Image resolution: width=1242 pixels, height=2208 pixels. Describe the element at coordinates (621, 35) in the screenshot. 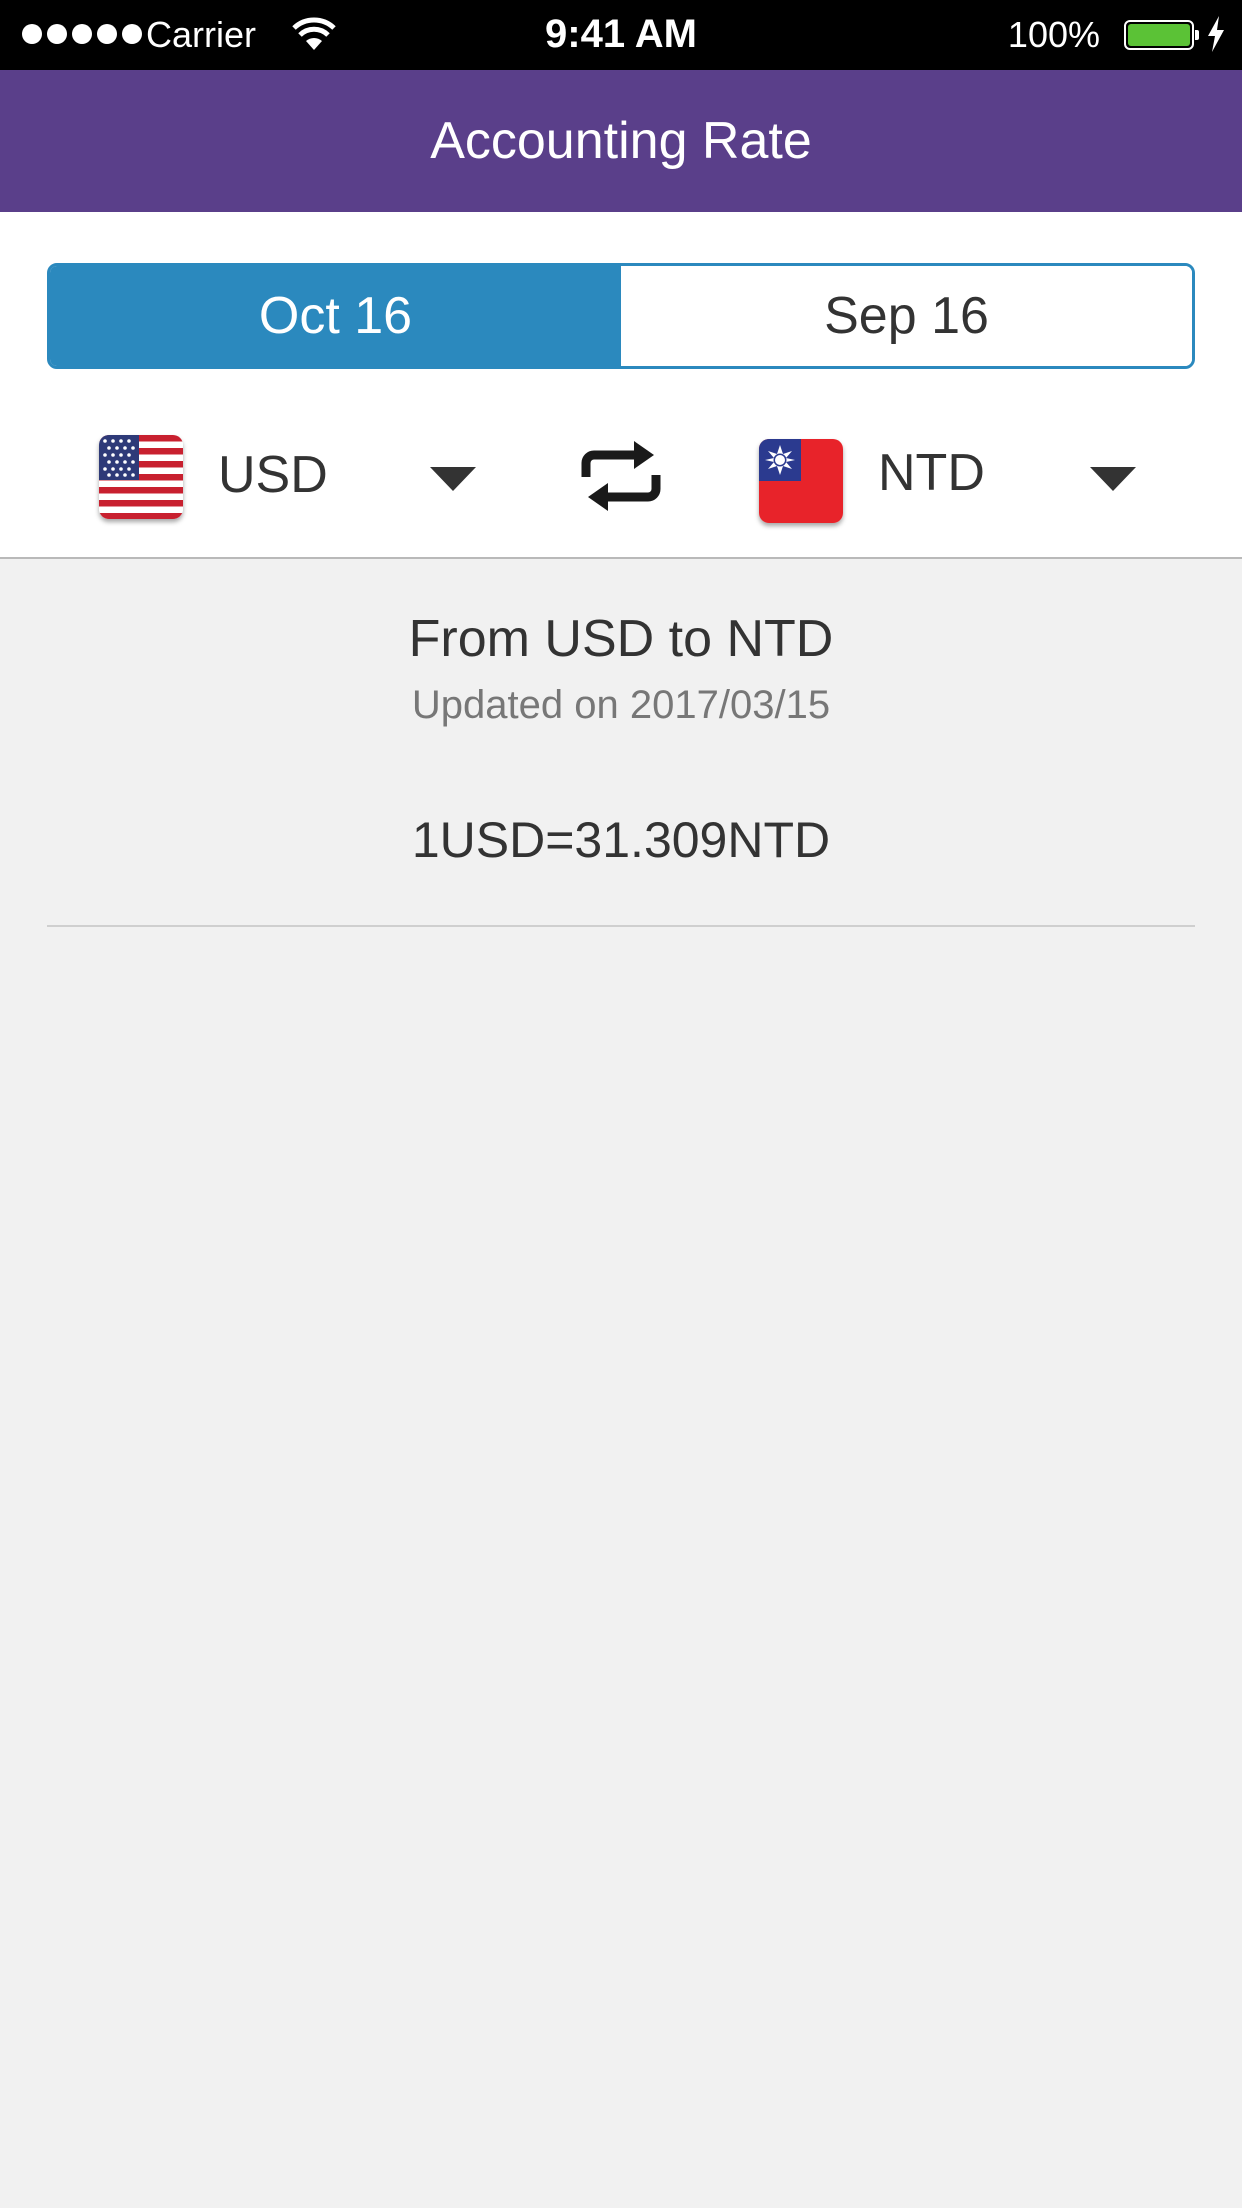

I see `status-bar: Carrier 9:41 AM 100%` at that location.